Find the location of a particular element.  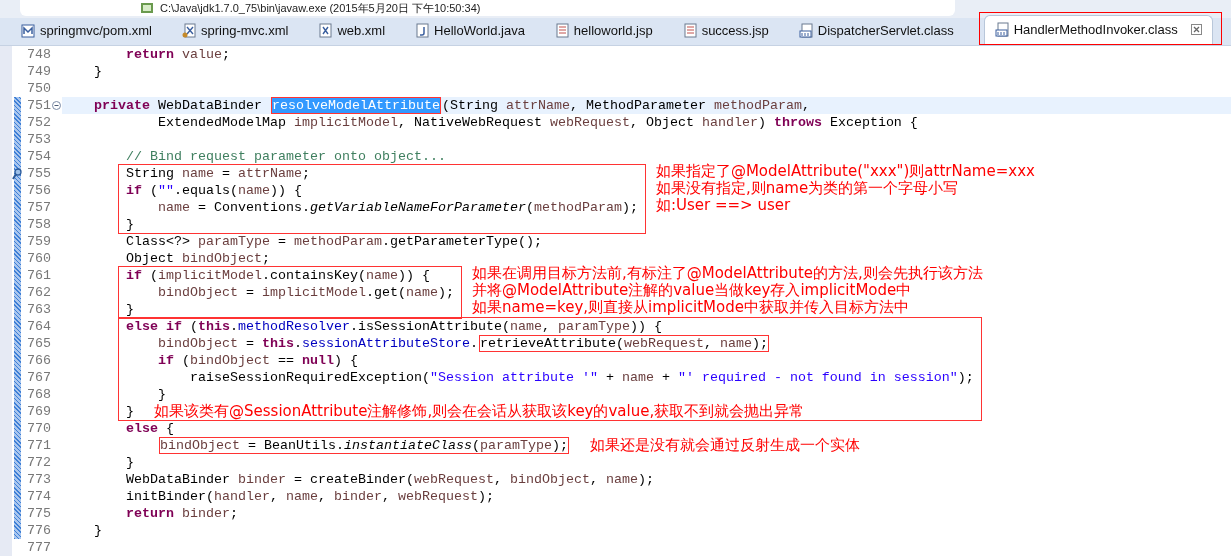

line-number: 764 is located at coordinates (38, 326).